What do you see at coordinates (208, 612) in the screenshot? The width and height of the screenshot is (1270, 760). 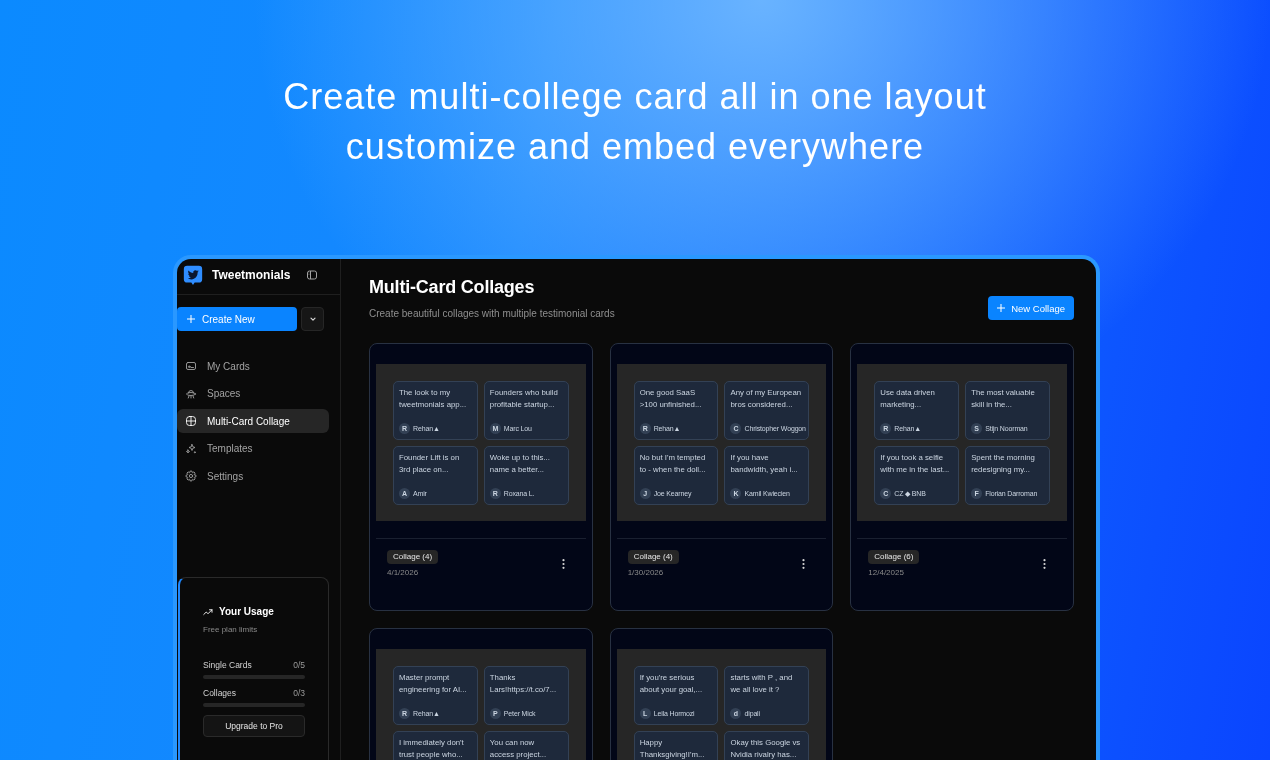 I see `trend-up-icon` at bounding box center [208, 612].